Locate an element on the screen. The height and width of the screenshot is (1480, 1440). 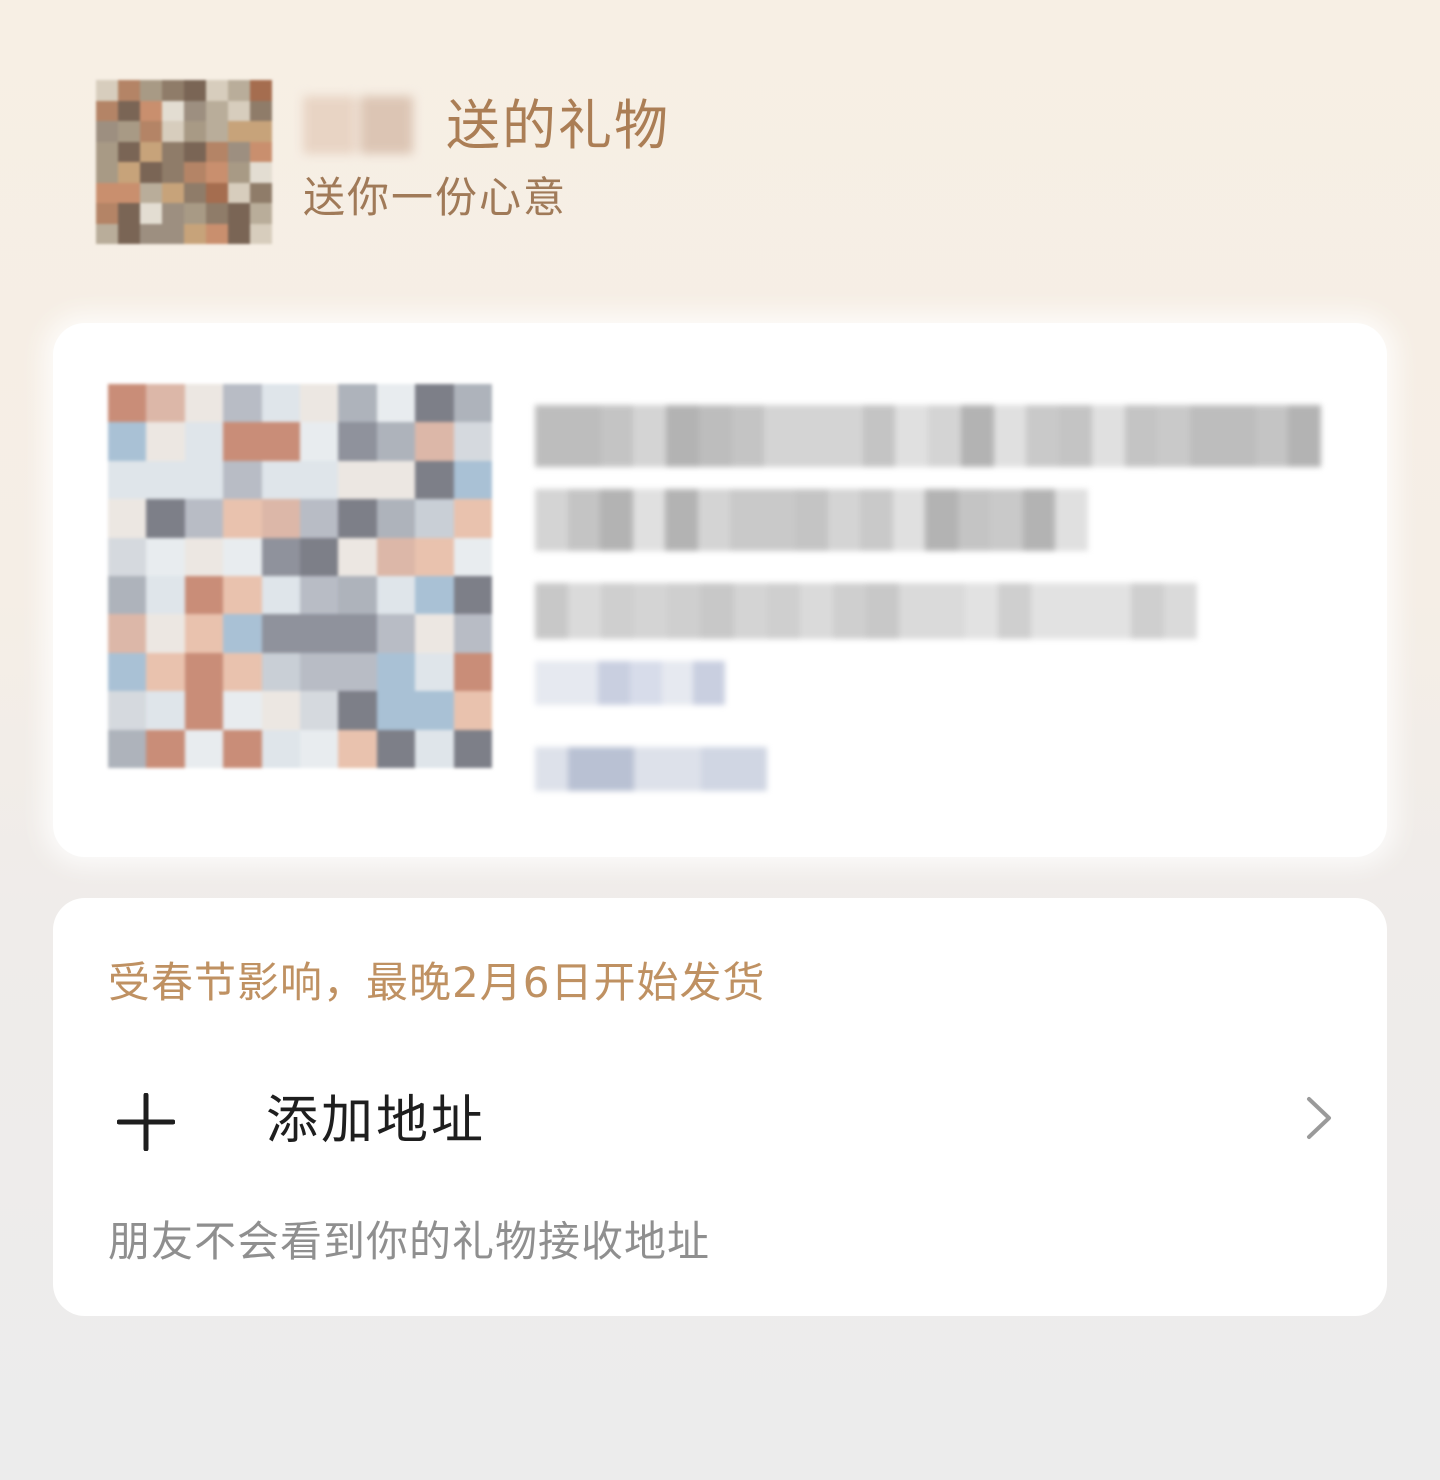
add-address-label: 添加地址 is located at coordinates (376, 1121).